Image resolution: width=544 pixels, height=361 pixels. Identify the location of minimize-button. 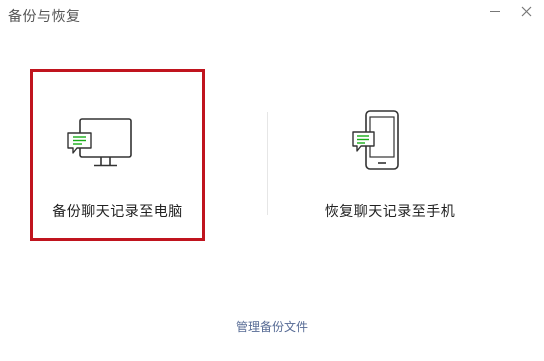
(496, 12).